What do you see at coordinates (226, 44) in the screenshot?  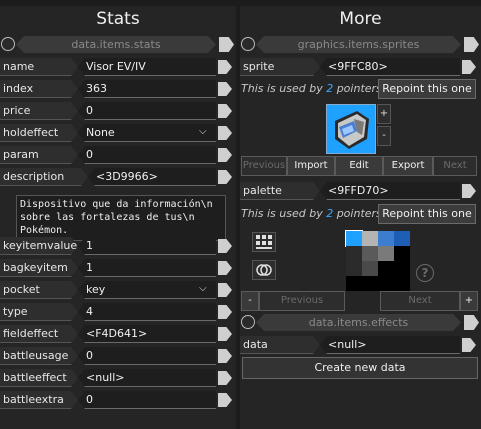 I see `stats-nav-arrow-icon` at bounding box center [226, 44].